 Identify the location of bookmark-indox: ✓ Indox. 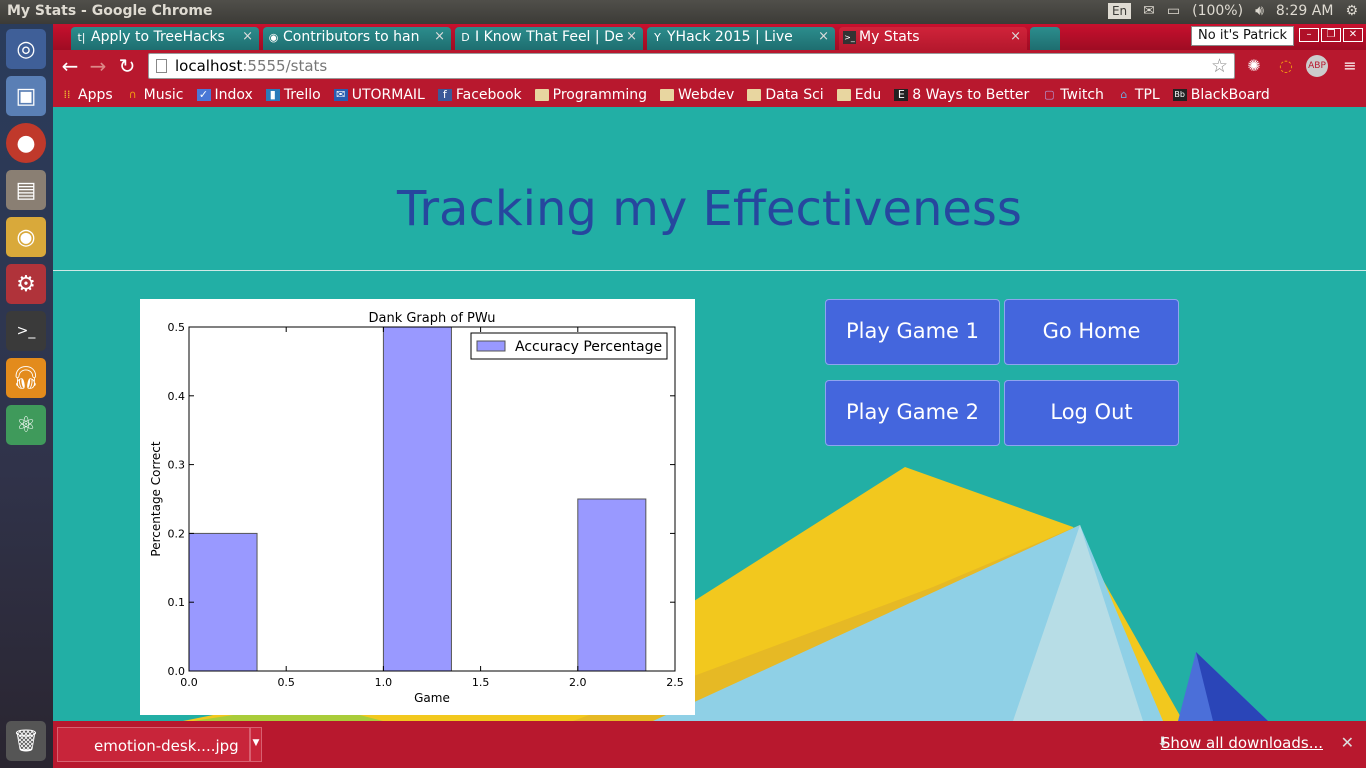
(224, 94).